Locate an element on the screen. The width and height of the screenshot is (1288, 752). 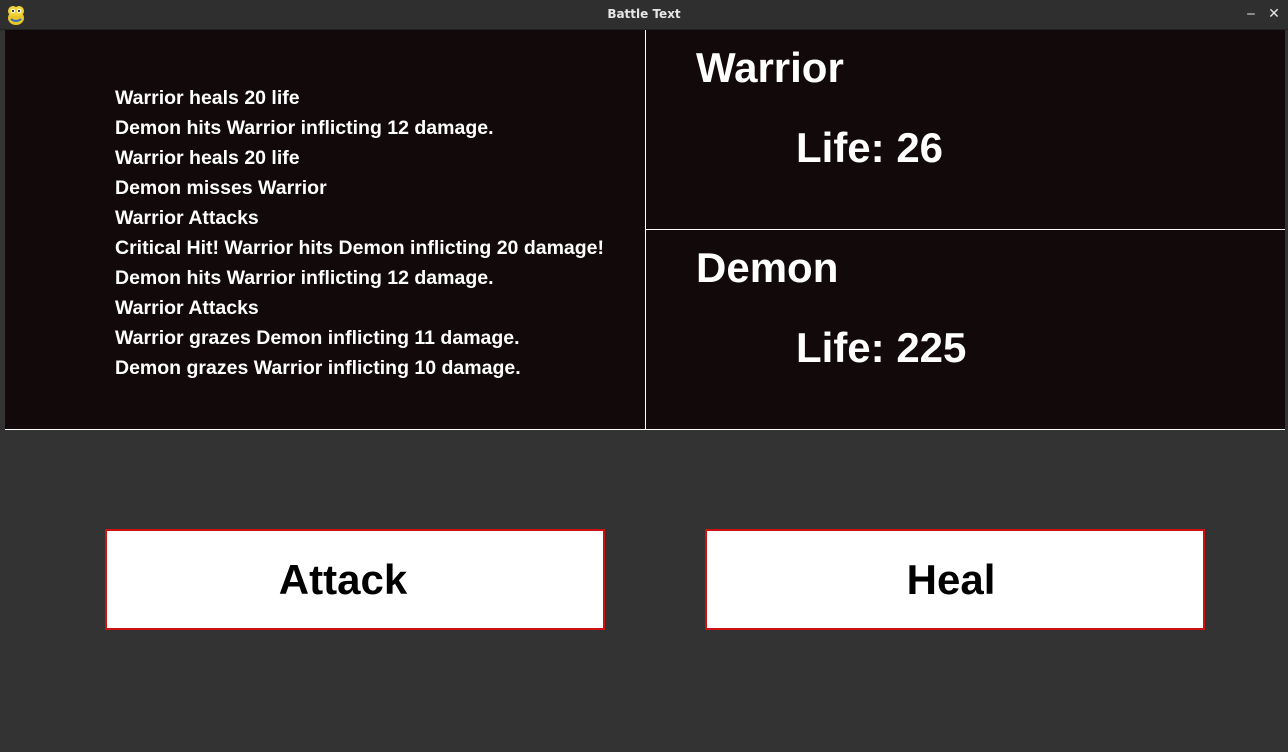
warrior-panel: Warrior Life: 26 is located at coordinates (965, 130).